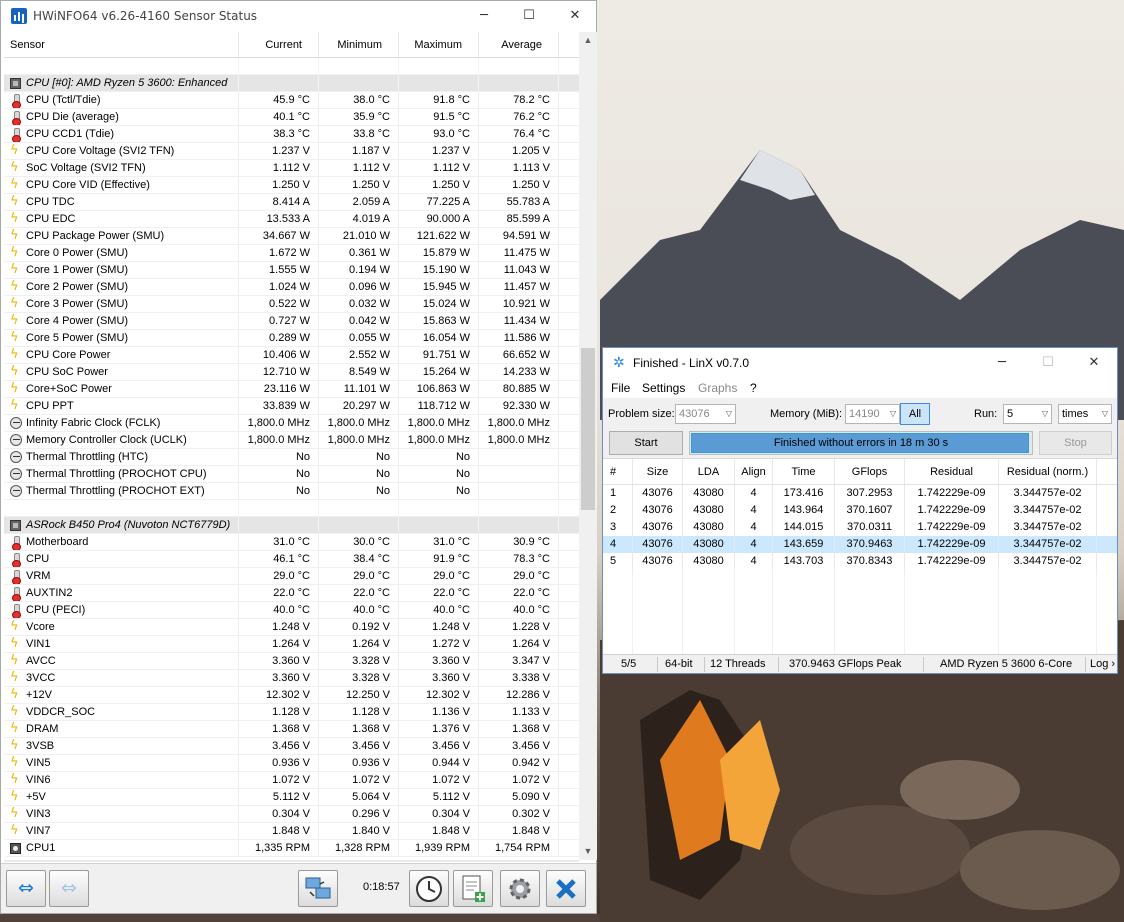  Describe the element at coordinates (291, 644) in the screenshot. I see `sensor-row: ϟ VIN1 1.264 V 1.264 V 1.272 V 1.264 V` at that location.